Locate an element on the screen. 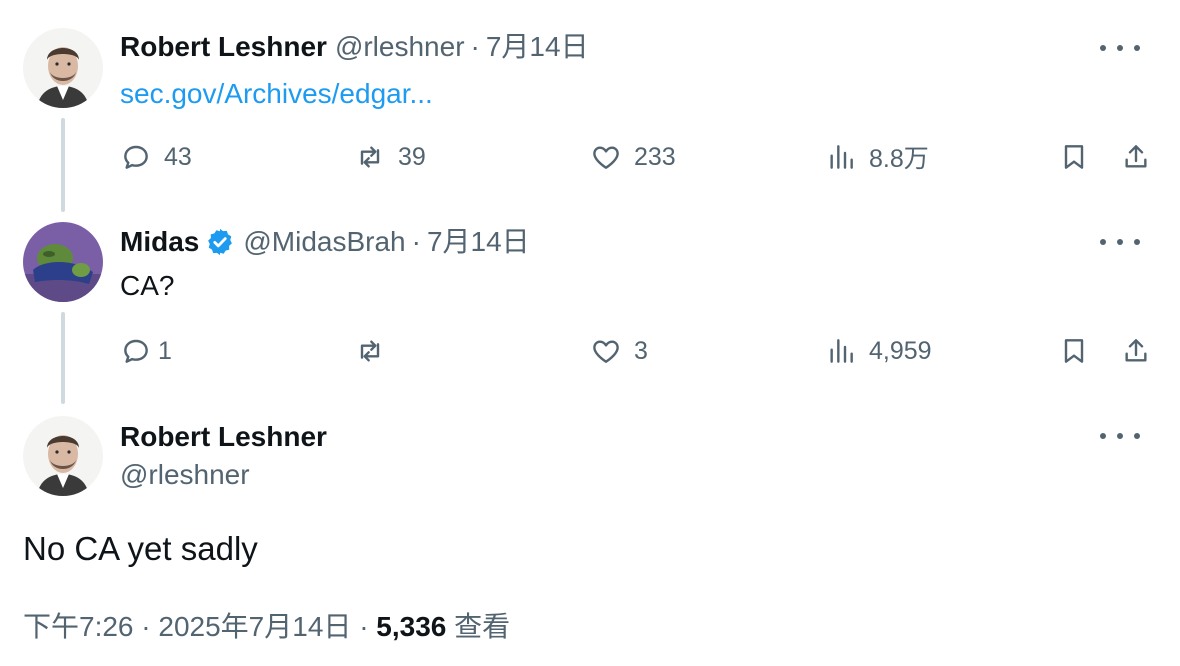 This screenshot has width=1180, height=666. repost-button is located at coordinates (376, 351).